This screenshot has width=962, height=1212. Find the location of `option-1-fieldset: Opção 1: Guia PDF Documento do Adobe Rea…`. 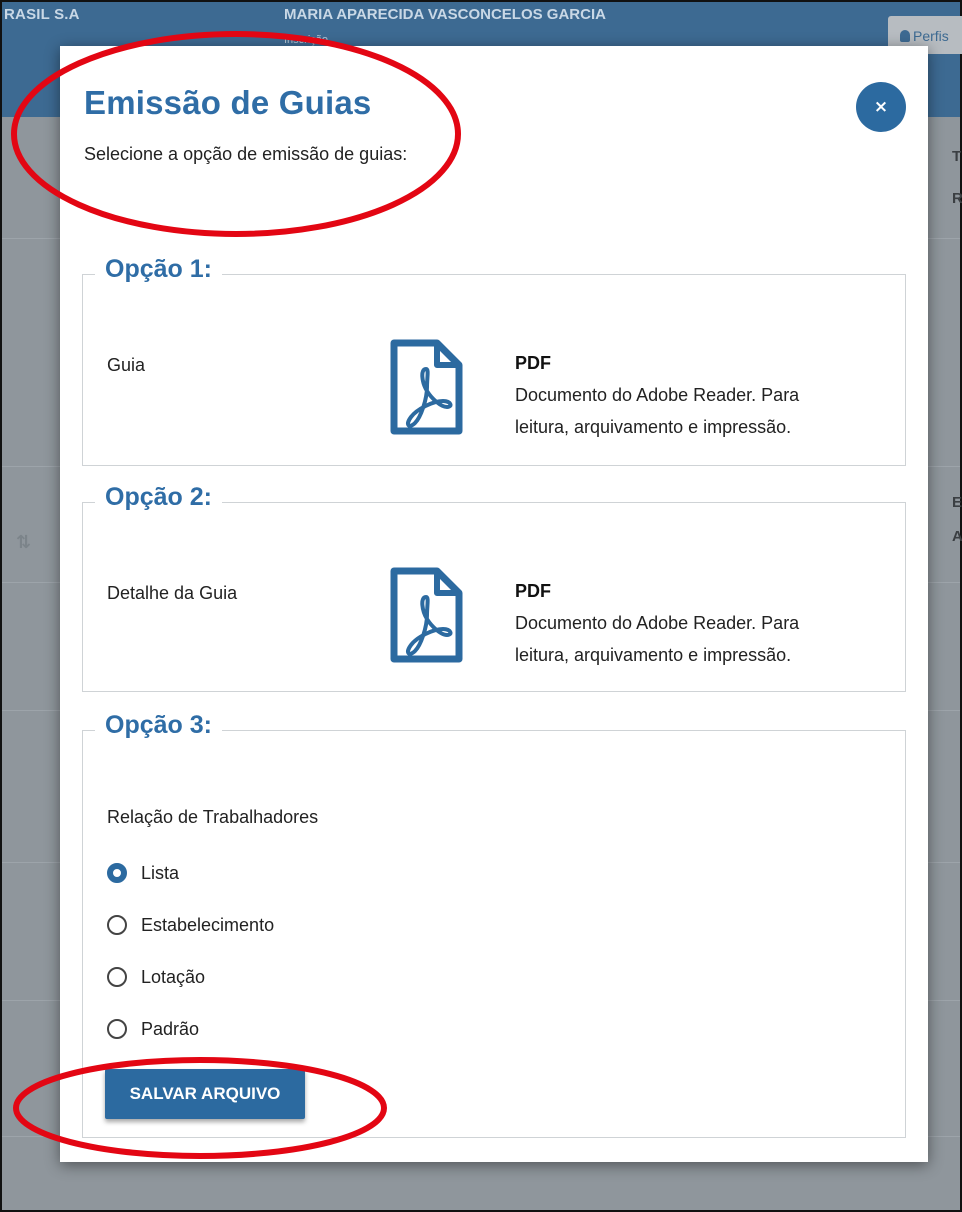

option-1-fieldset: Opção 1: Guia PDF Documento do Adobe Rea… is located at coordinates (494, 360).